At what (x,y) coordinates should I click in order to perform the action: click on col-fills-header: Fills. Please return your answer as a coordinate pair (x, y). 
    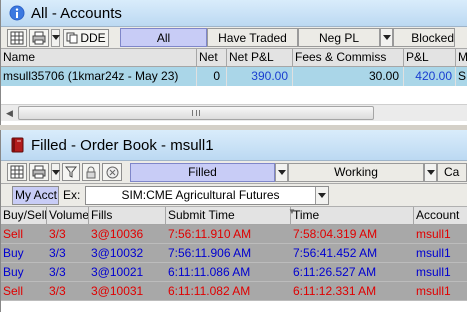
    Looking at the image, I should click on (127, 215).